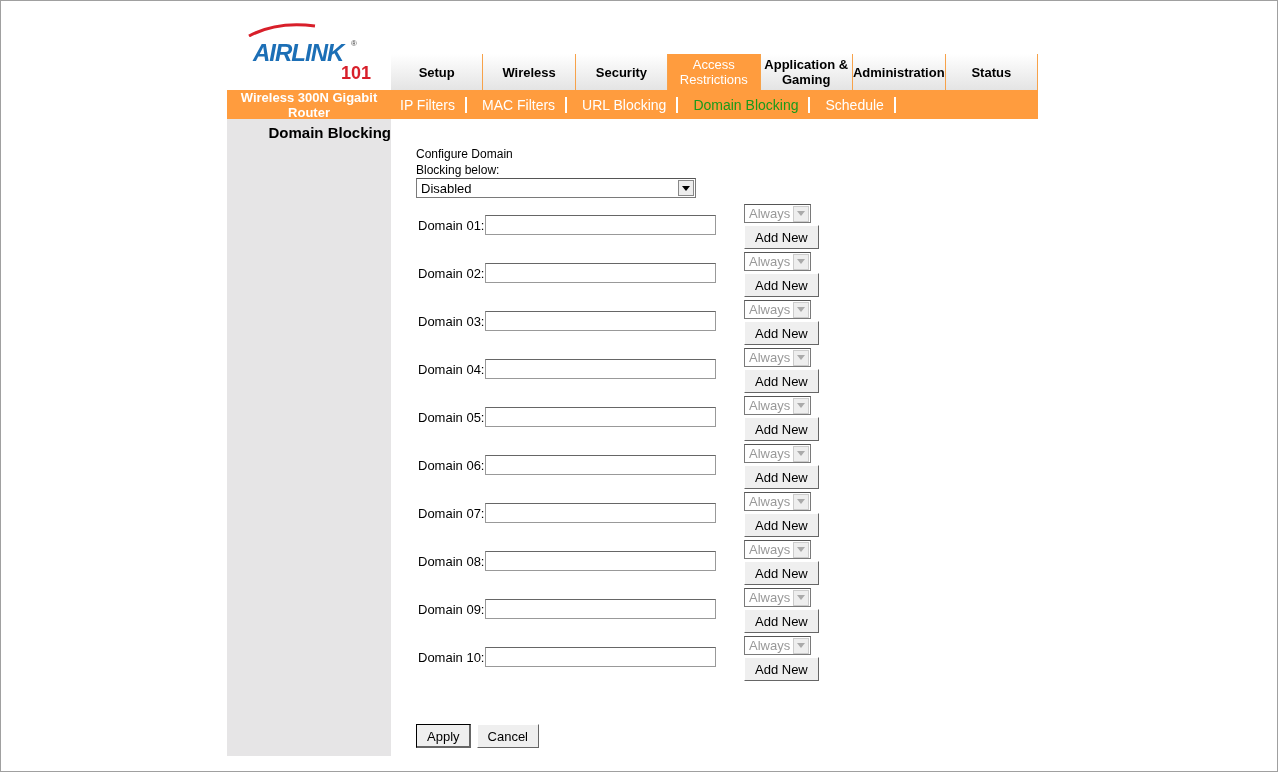  I want to click on logo-text: AIRLINK, so click(298, 52).